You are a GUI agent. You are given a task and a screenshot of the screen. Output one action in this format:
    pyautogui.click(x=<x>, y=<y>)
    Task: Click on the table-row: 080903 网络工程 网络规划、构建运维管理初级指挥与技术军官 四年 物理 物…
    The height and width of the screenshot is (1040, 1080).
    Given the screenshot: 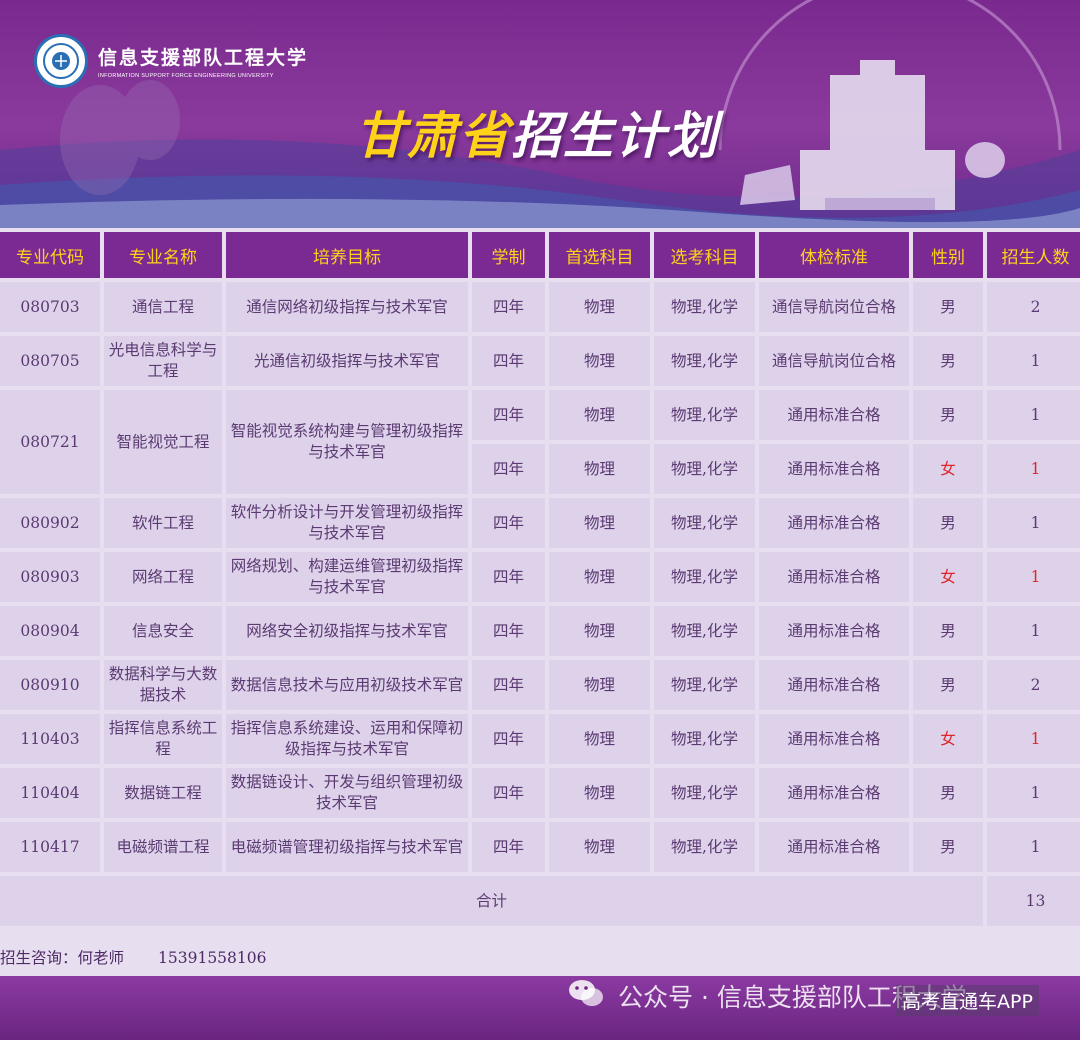 What is the action you would take?
    pyautogui.click(x=540, y=577)
    